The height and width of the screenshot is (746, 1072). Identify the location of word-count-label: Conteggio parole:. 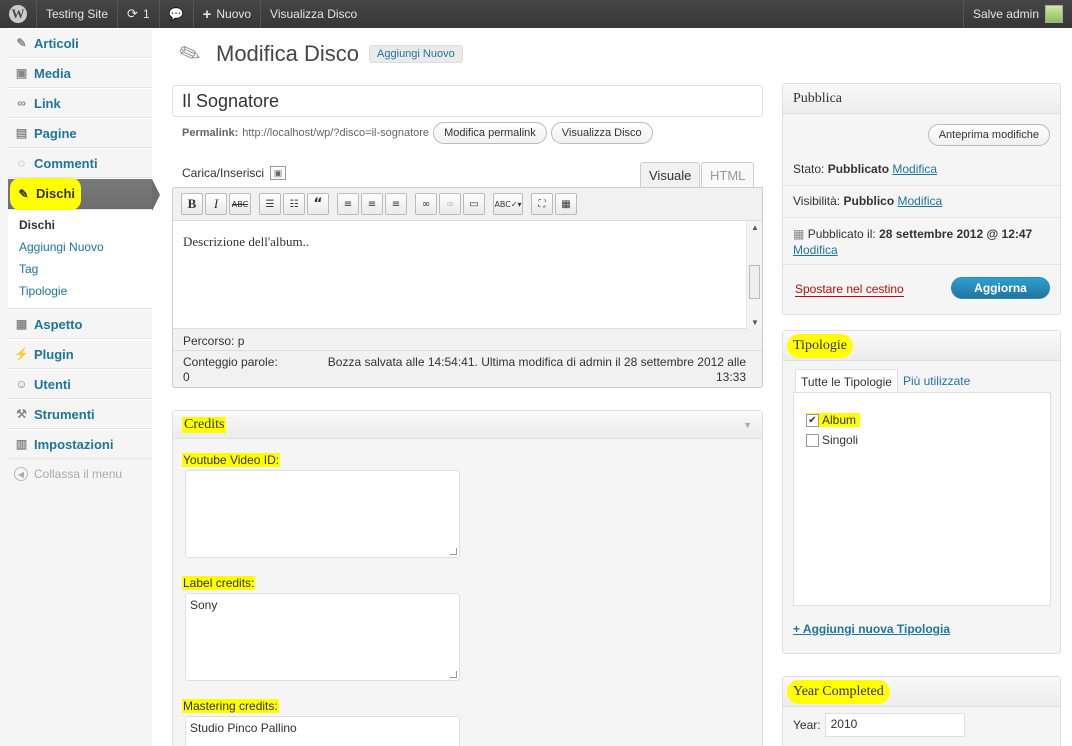
(230, 362).